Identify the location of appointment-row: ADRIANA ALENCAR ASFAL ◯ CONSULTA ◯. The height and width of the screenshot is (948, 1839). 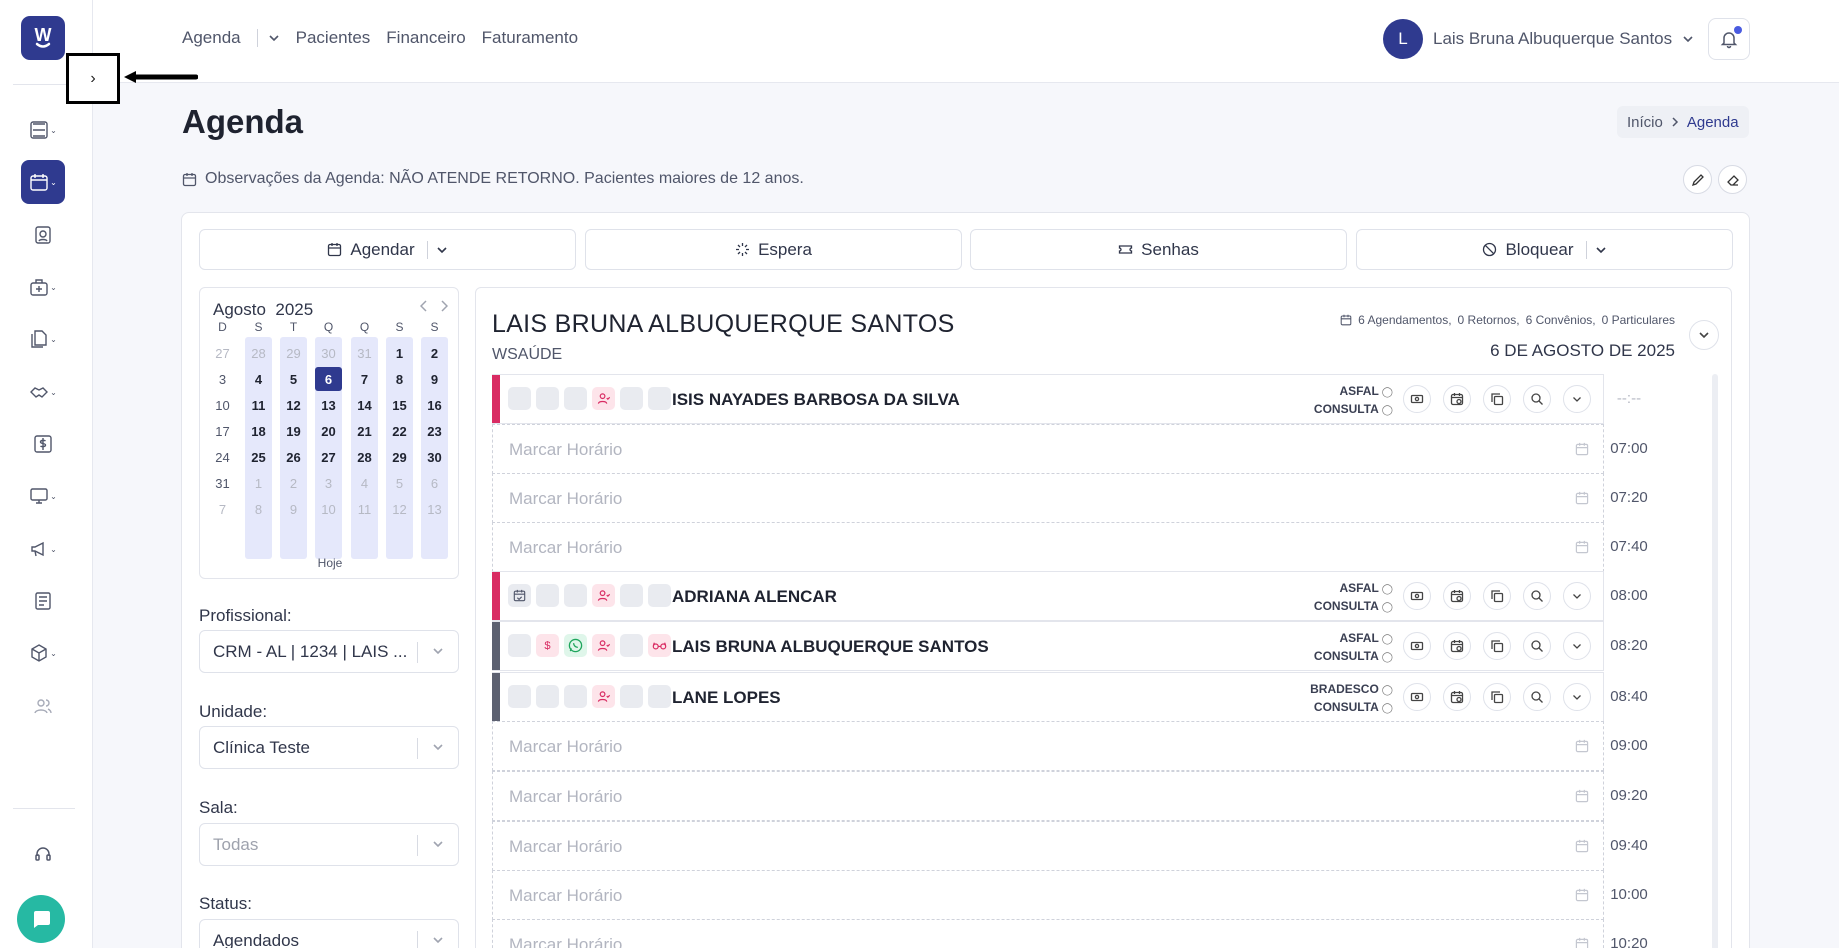
(1048, 596).